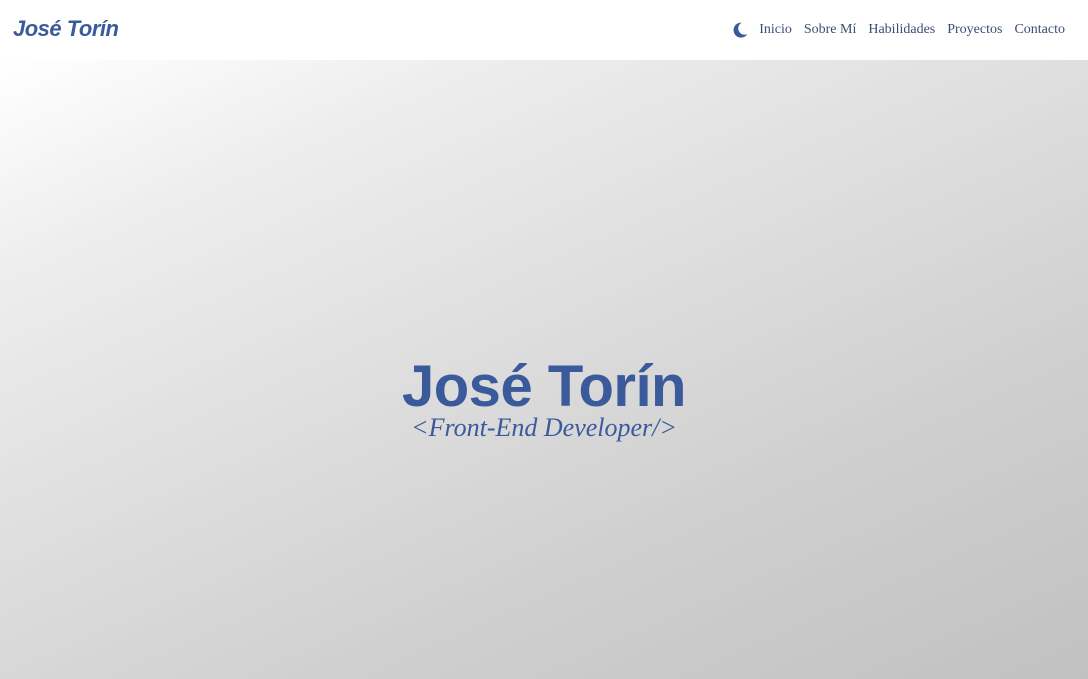  I want to click on hero-content: José Torín <Front-End Developer/>, so click(544, 399).